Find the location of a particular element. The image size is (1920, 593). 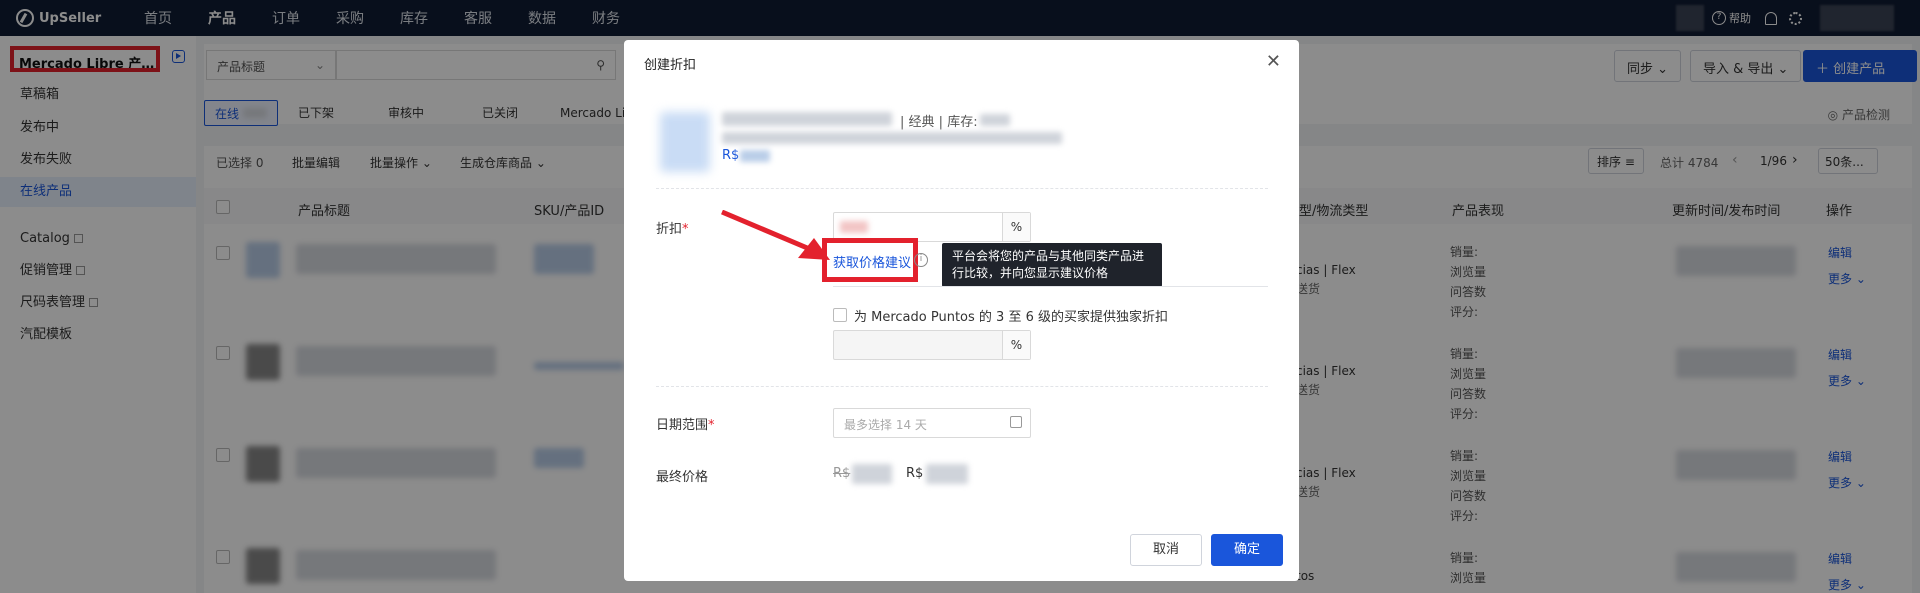

mercado-puntos-label: 为 Mercado Puntos 的 3 至 6 级的买家提供独家折扣 is located at coordinates (1011, 317).